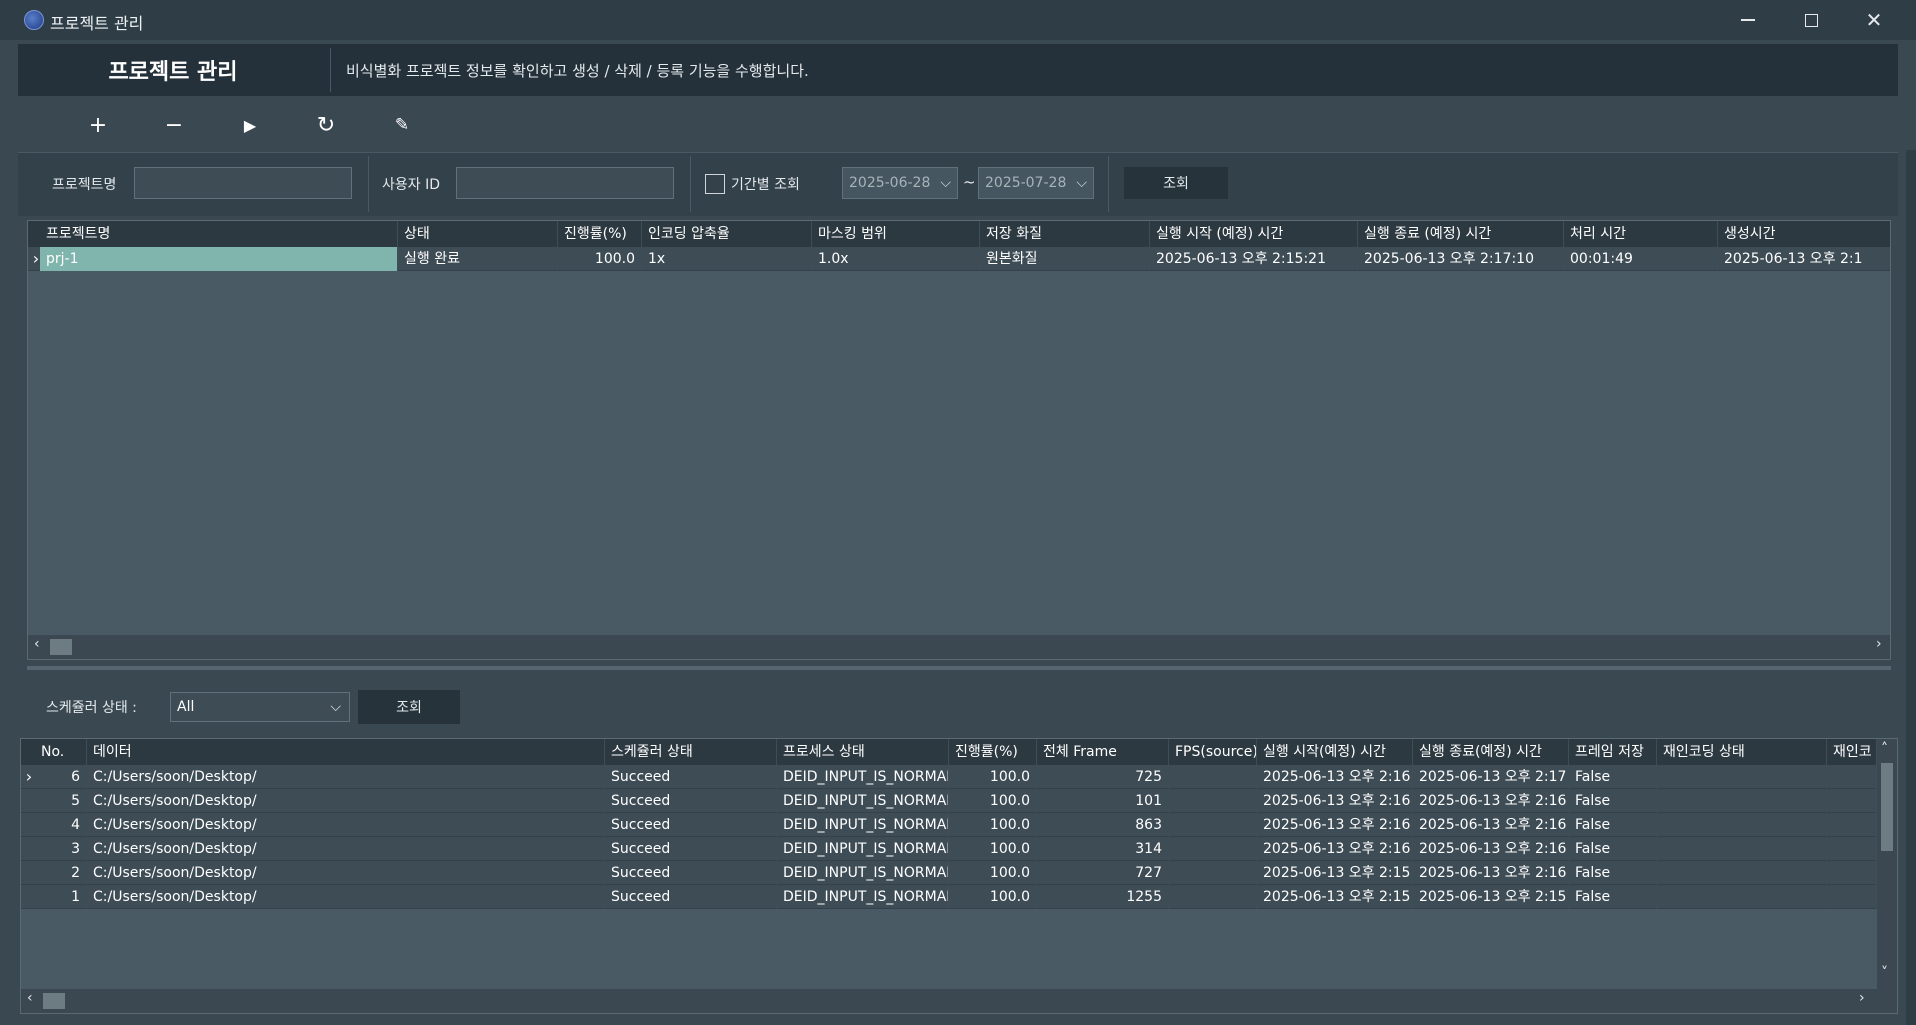 The width and height of the screenshot is (1916, 1025). I want to click on column-header: 인코딩 압축율, so click(727, 234).